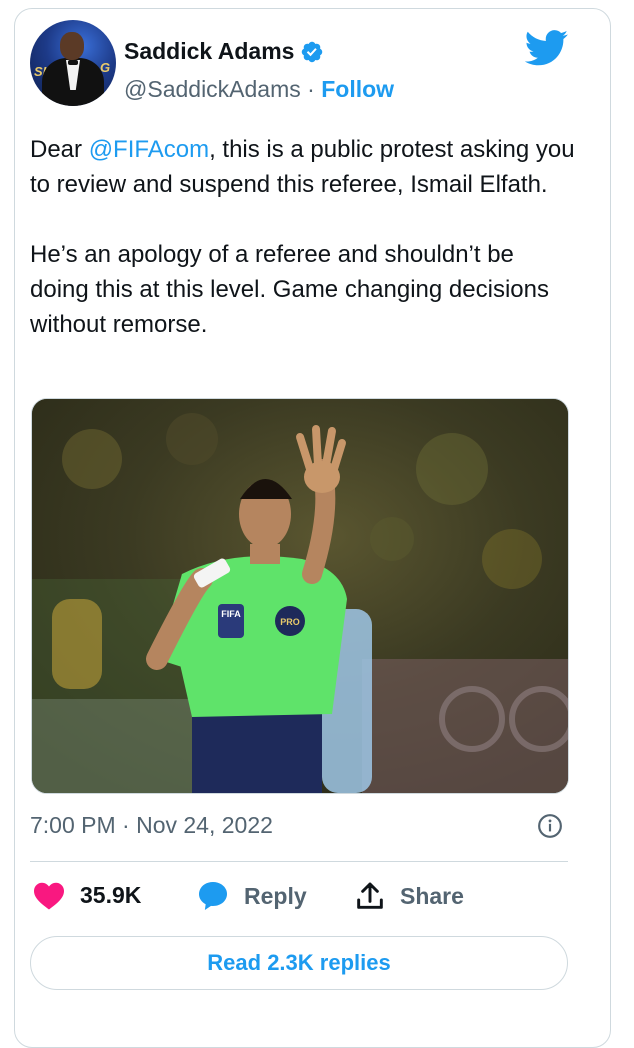 The image size is (634, 1048). What do you see at coordinates (213, 896) in the screenshot?
I see `reply-bubble-icon` at bounding box center [213, 896].